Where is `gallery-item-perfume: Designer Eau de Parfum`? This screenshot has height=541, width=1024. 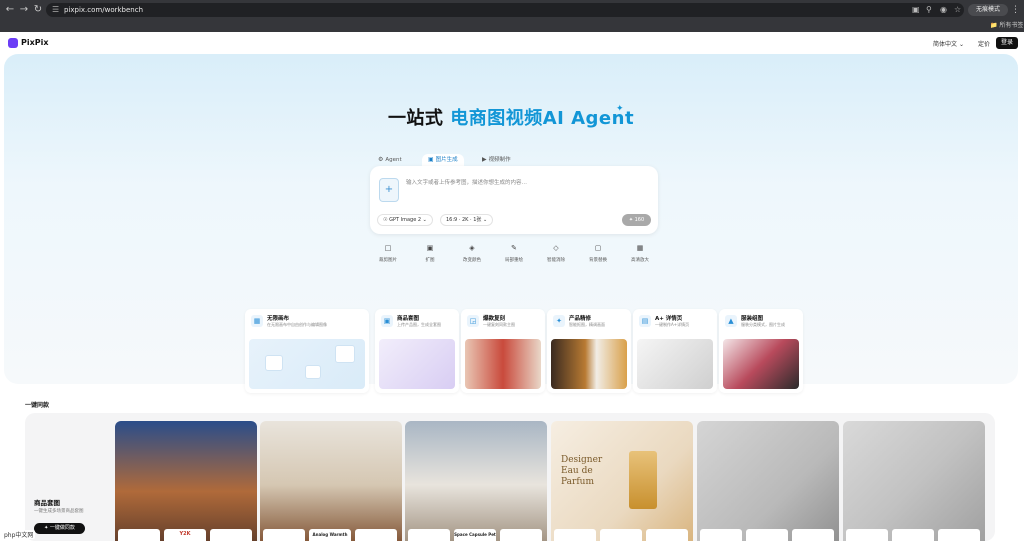 gallery-item-perfume: Designer Eau de Parfum is located at coordinates (622, 481).